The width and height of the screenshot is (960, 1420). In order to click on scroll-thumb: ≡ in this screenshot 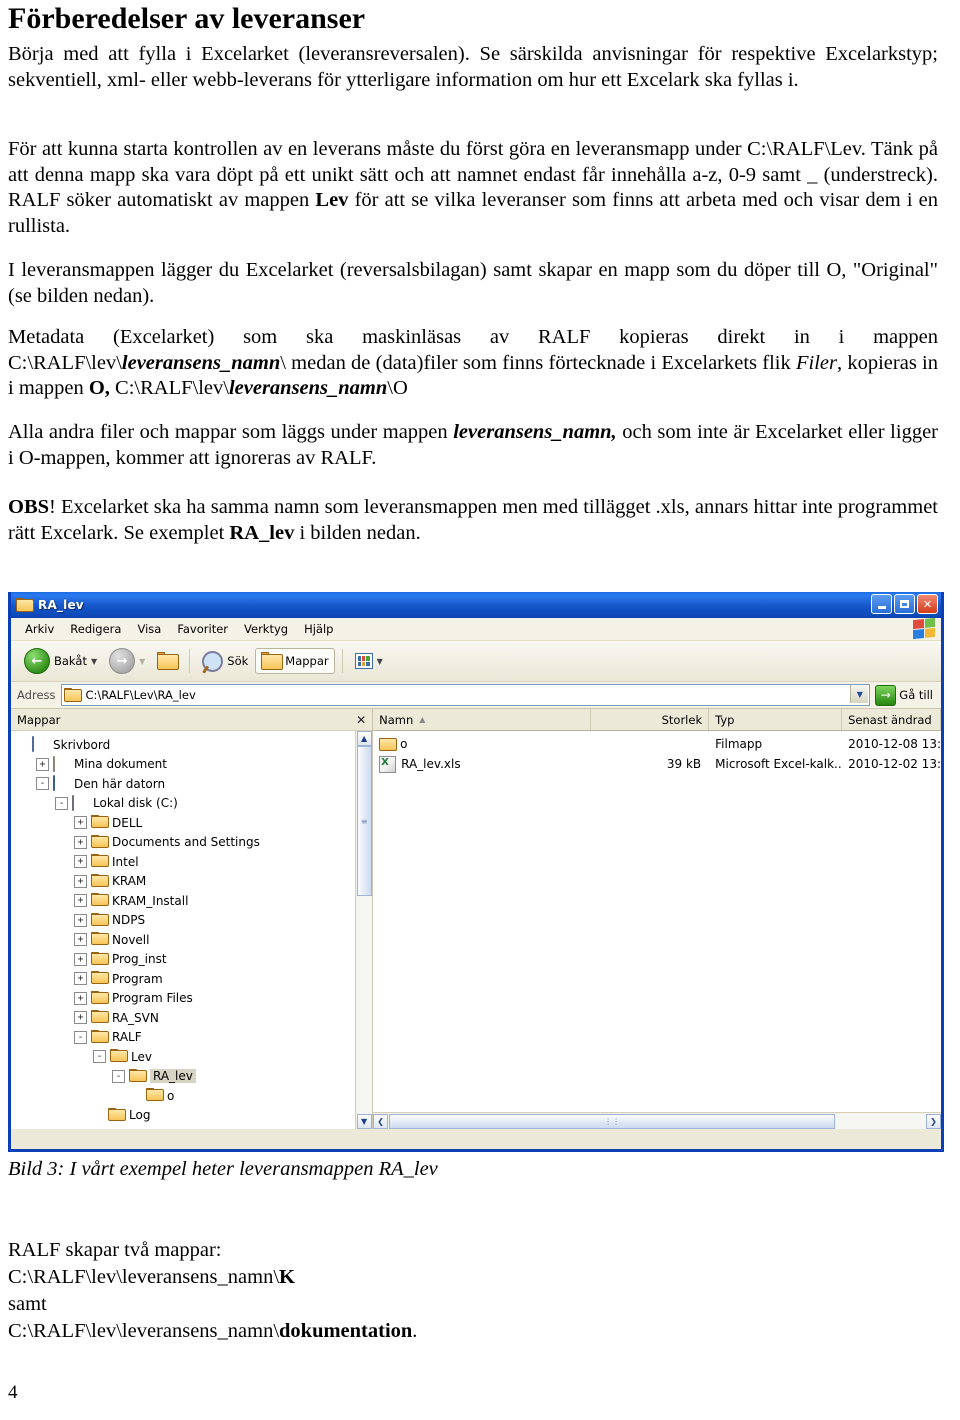, I will do `click(364, 821)`.